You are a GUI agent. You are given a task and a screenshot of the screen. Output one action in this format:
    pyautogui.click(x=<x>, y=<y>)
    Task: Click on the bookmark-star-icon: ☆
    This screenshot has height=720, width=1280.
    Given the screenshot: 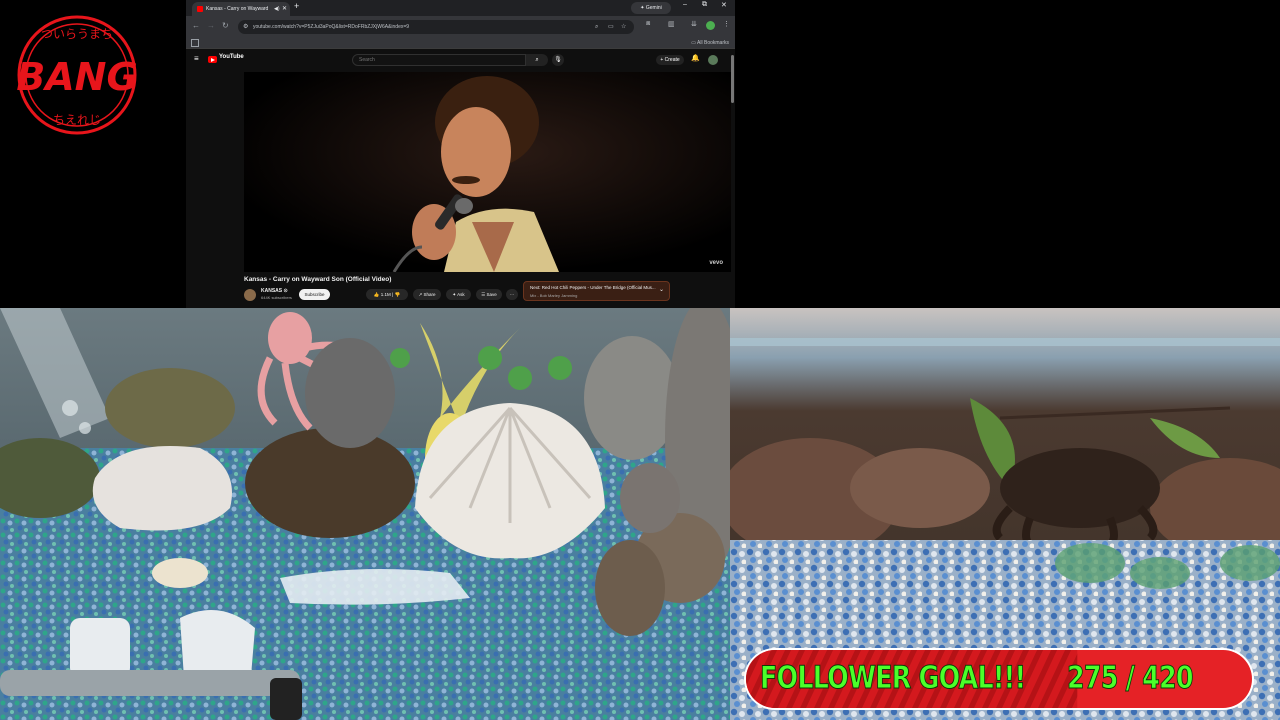 What is the action you would take?
    pyautogui.click(x=623, y=27)
    